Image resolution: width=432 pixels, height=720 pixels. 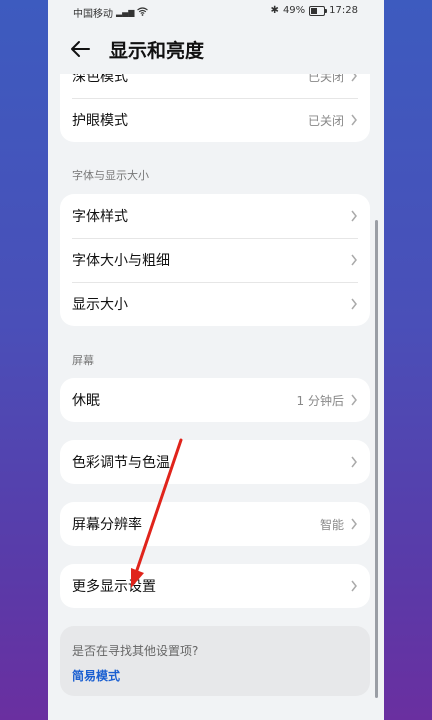 I want to click on row-value: 1 分钟后, so click(x=320, y=400).